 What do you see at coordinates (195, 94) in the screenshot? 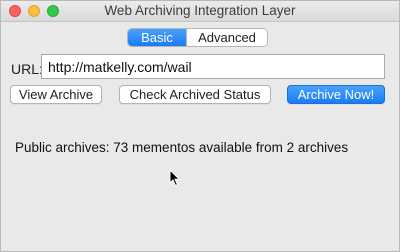
I see `check-archived-status-button: Check Archived Status` at bounding box center [195, 94].